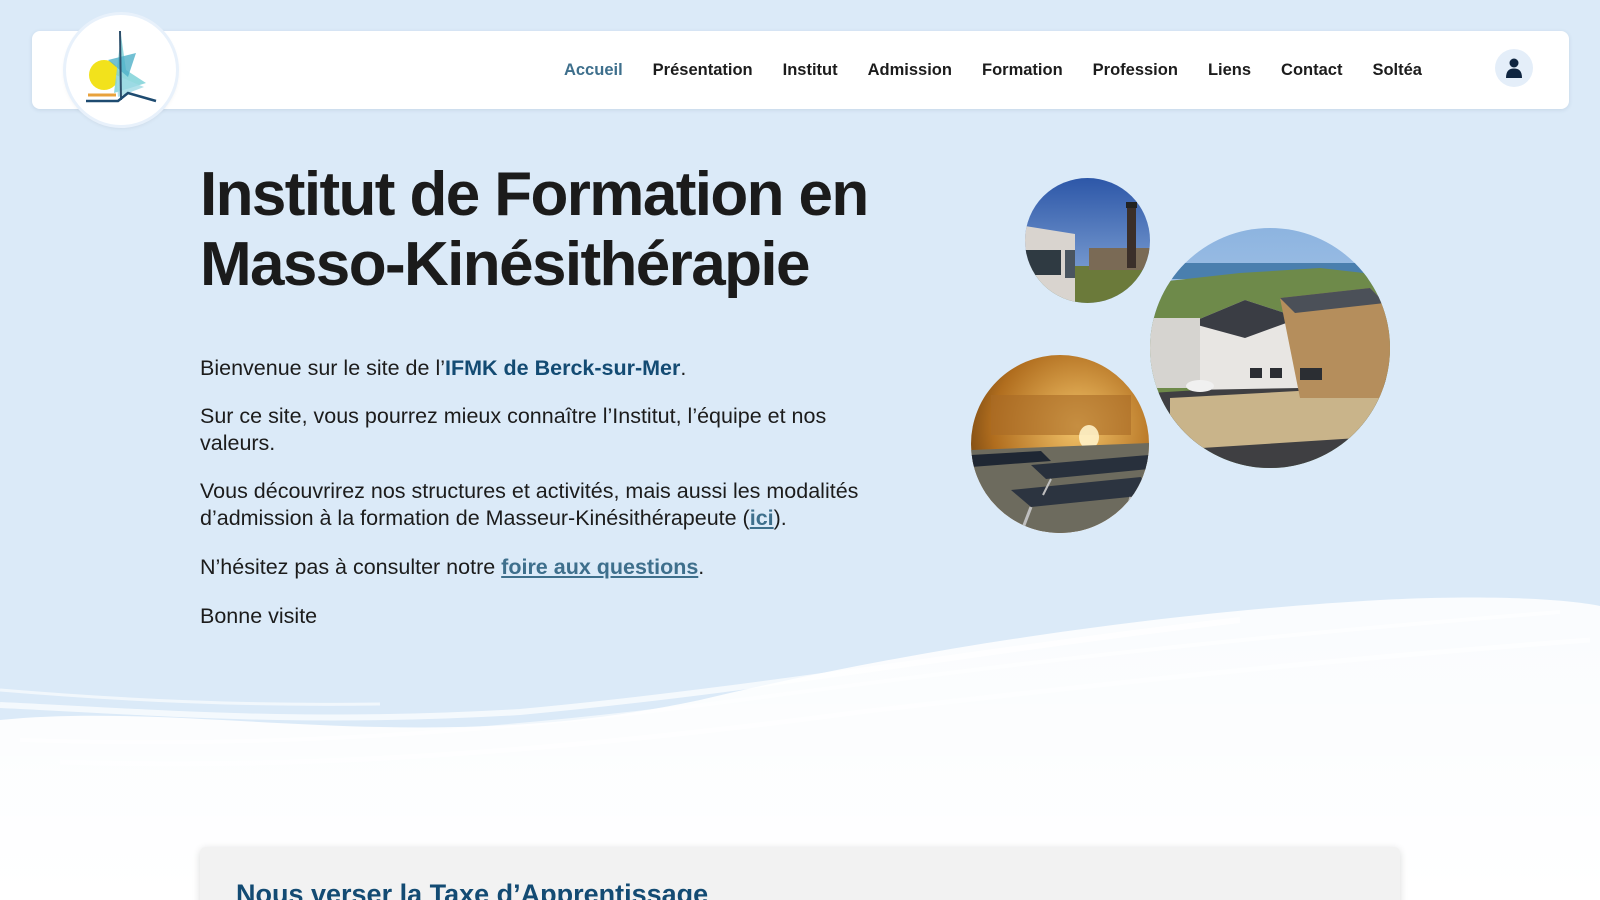 The width and height of the screenshot is (1600, 900). What do you see at coordinates (762, 518) in the screenshot?
I see `admission-link: ici` at bounding box center [762, 518].